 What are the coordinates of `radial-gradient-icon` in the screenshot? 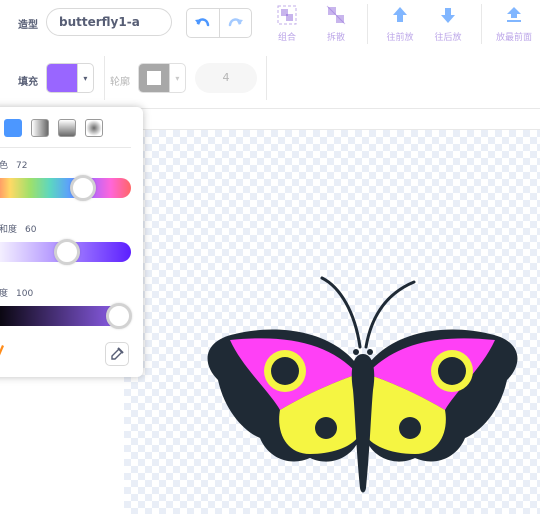 It's located at (94, 128).